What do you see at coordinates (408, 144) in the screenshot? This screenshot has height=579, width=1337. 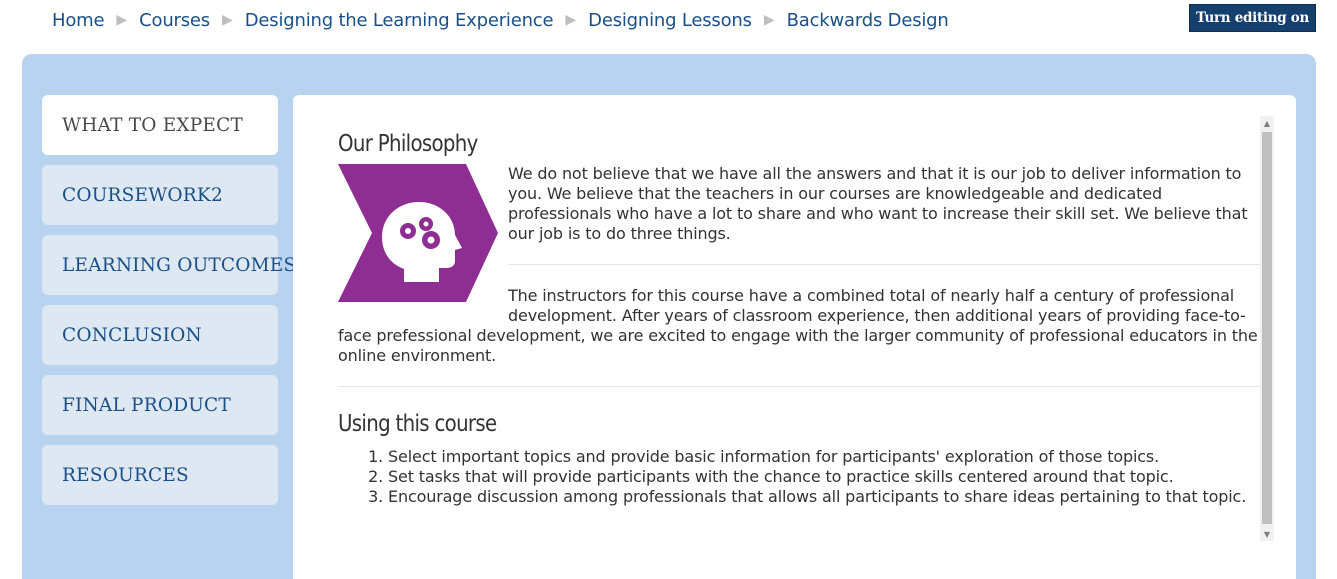 I see `section-title-philosophy: Our Philosophy` at bounding box center [408, 144].